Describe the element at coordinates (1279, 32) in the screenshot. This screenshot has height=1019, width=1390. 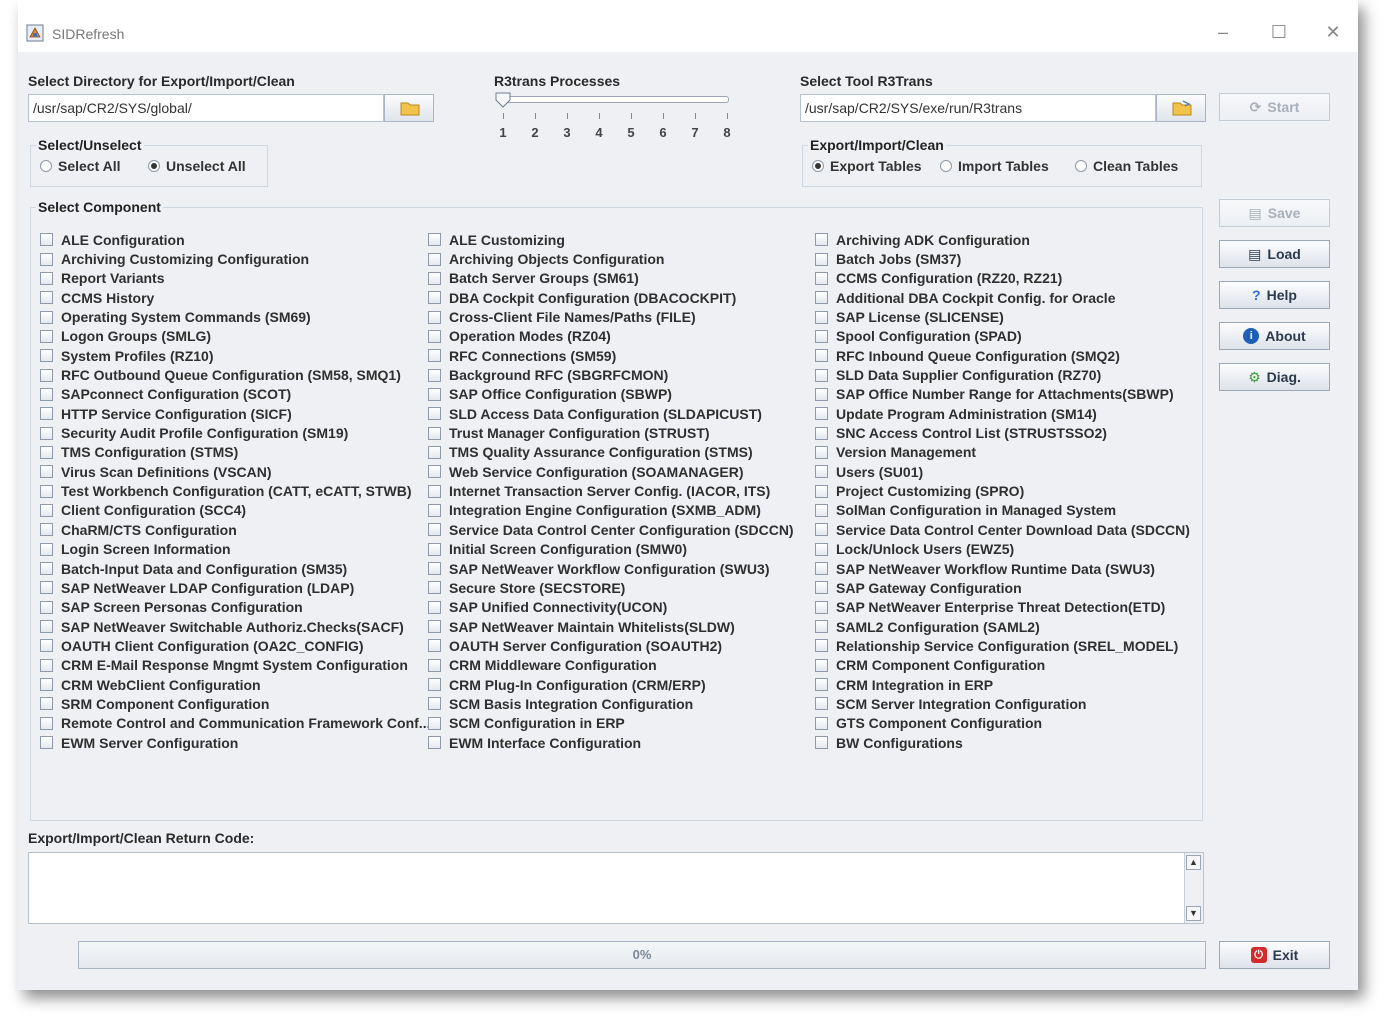
I see `maximize-icon: ☐` at that location.